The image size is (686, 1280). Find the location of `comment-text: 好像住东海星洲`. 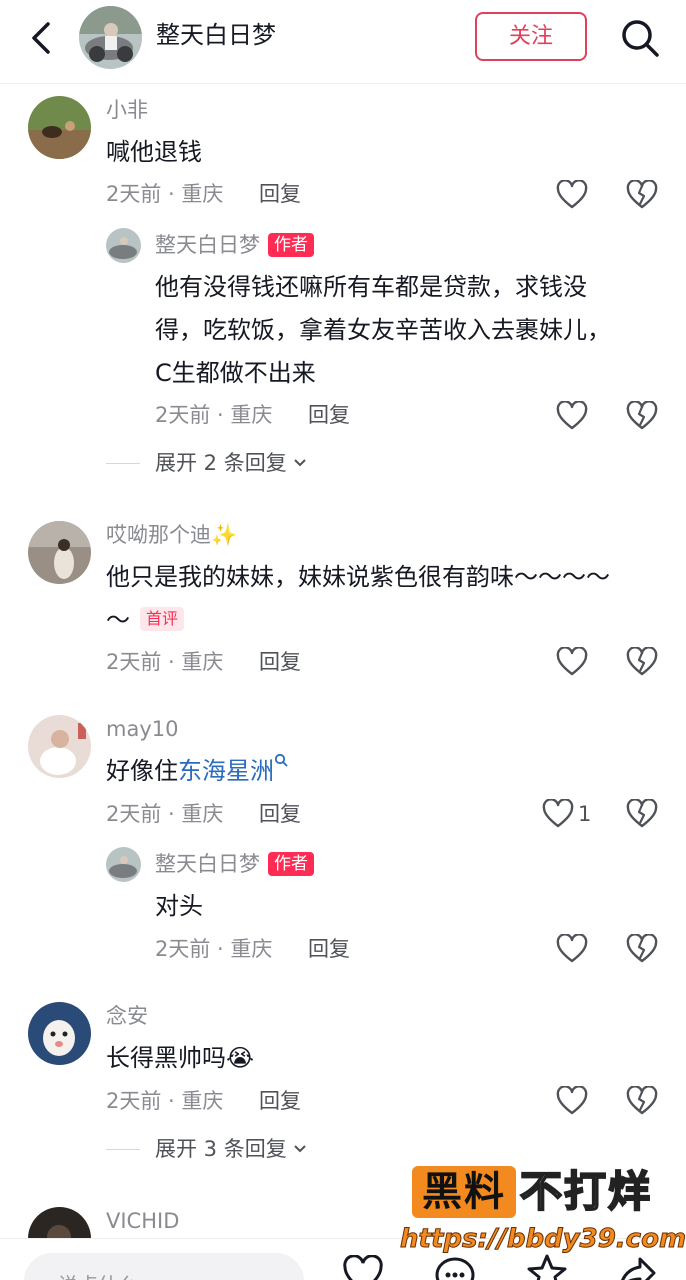

comment-text: 好像住东海星洲 is located at coordinates (197, 771).